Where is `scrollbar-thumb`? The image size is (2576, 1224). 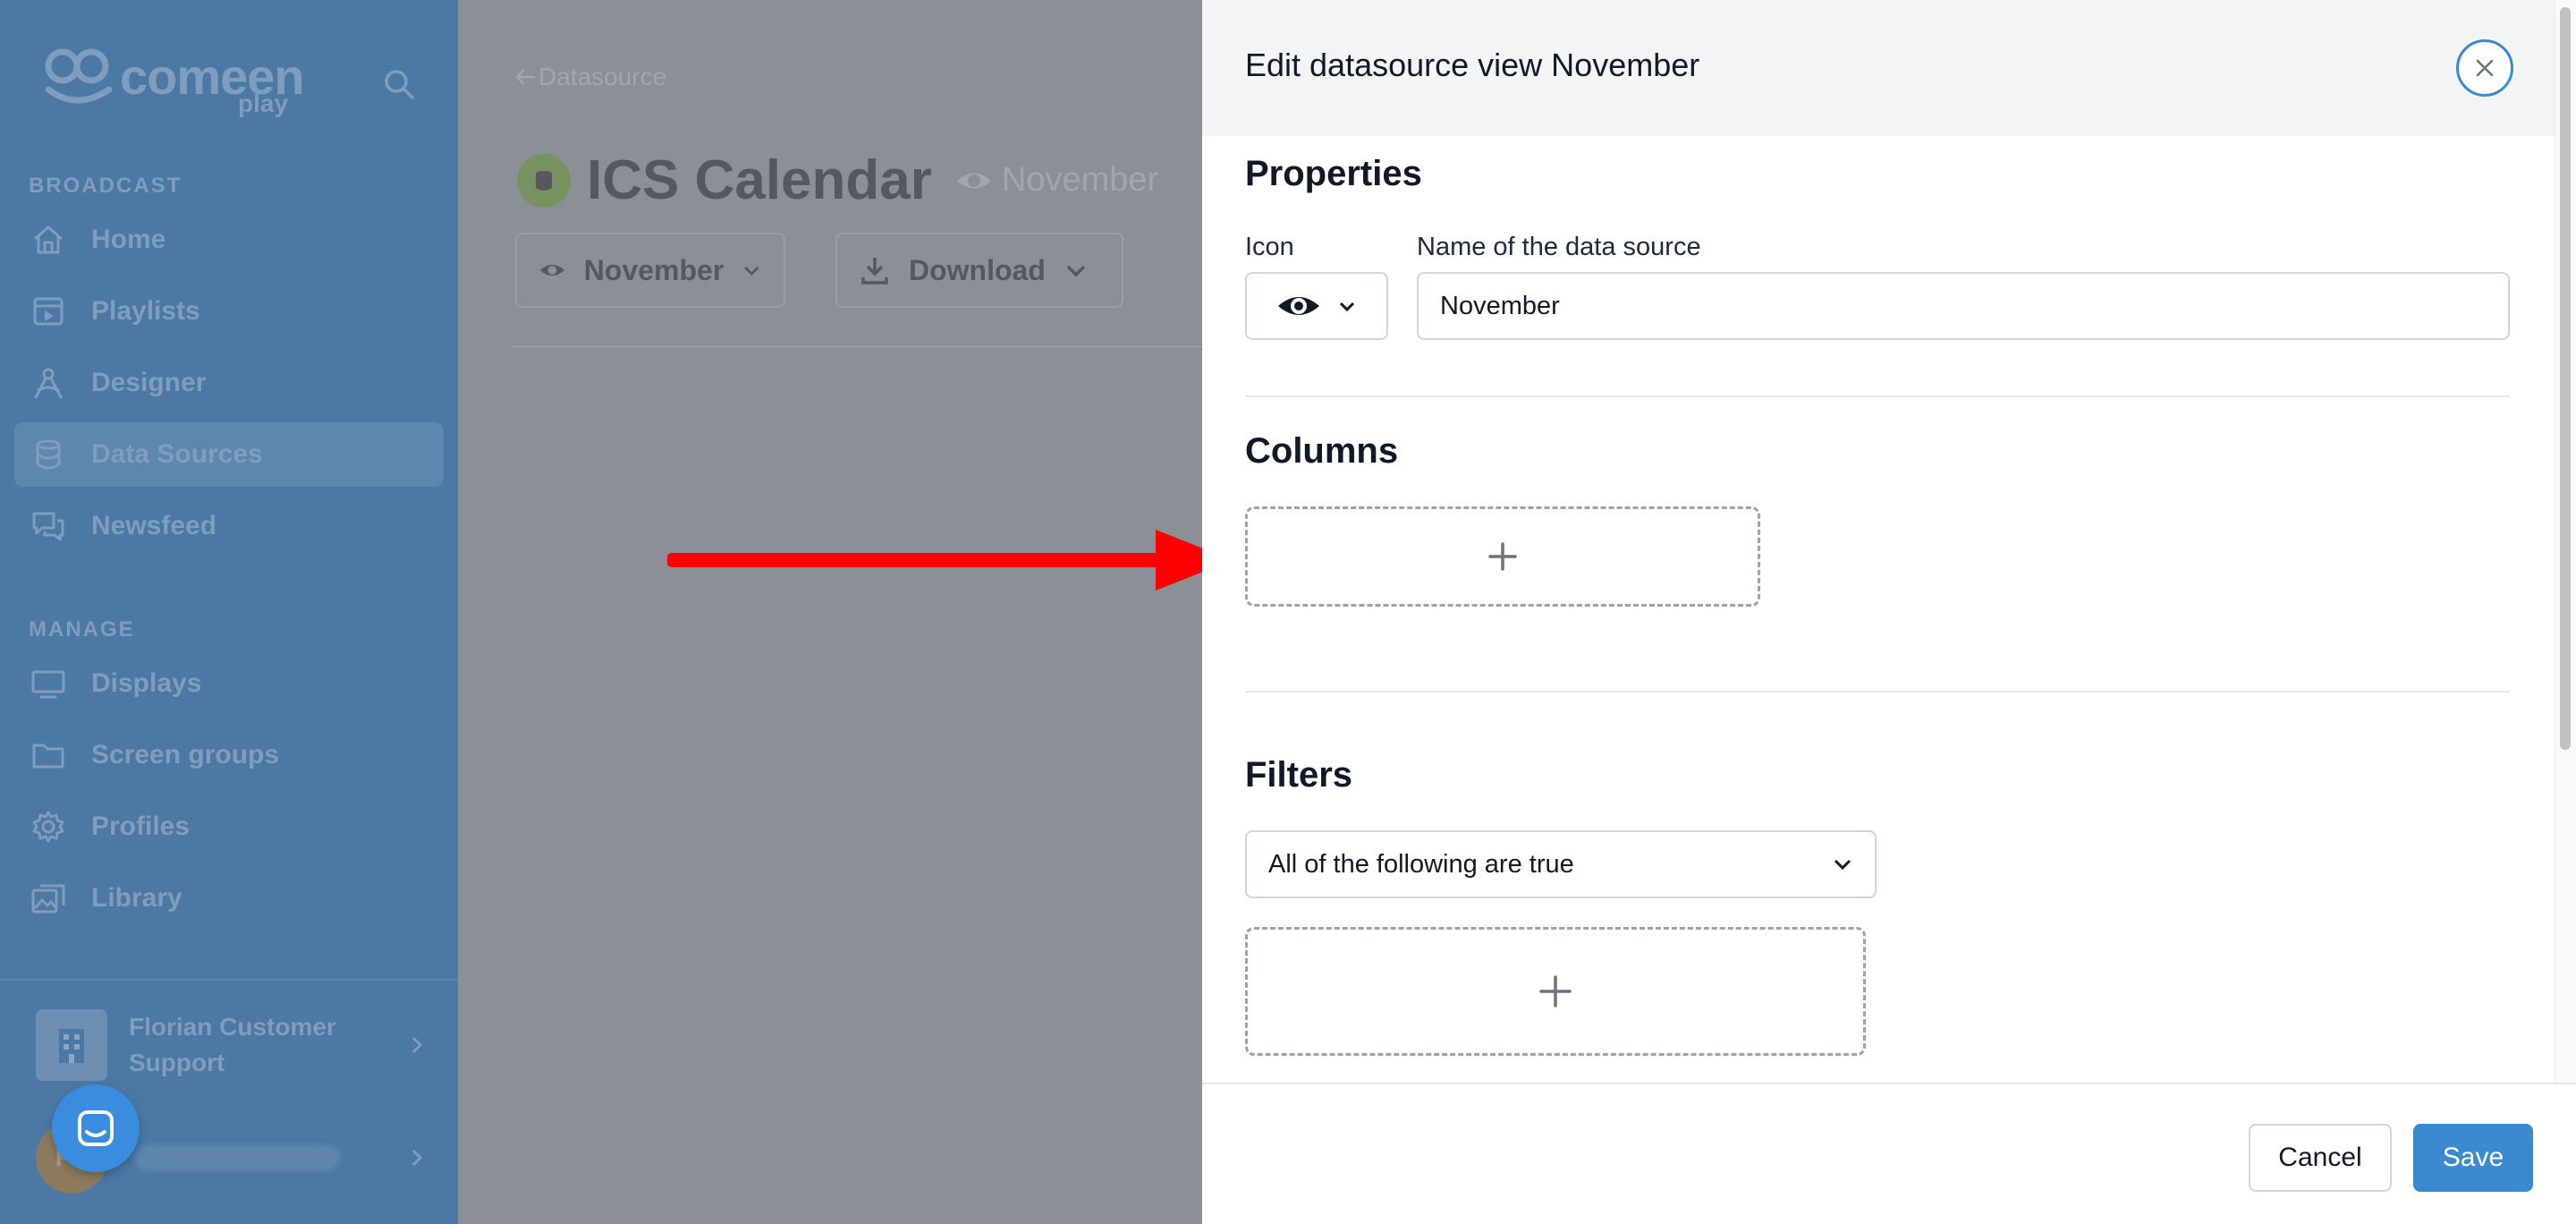
scrollbar-thumb is located at coordinates (2565, 379).